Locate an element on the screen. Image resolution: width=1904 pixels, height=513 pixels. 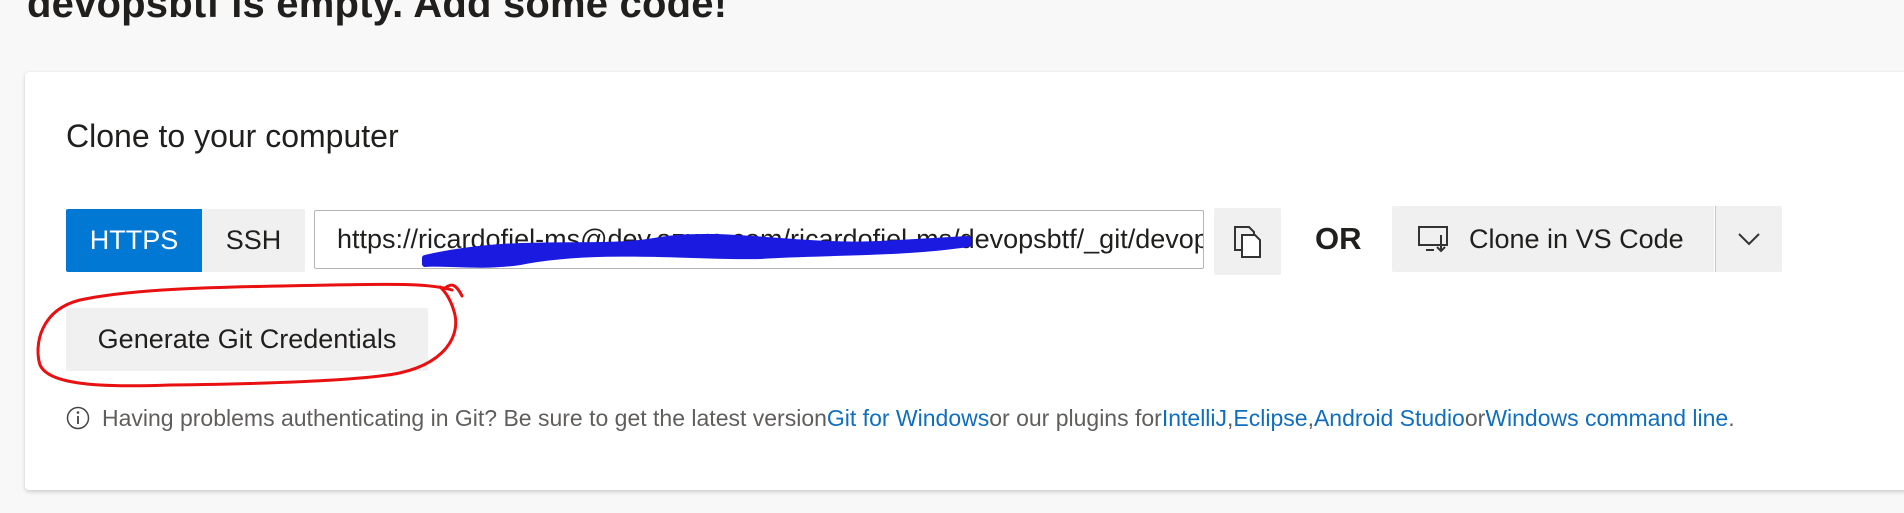
help-middle-text: or our plugins for is located at coordinates (1075, 417).